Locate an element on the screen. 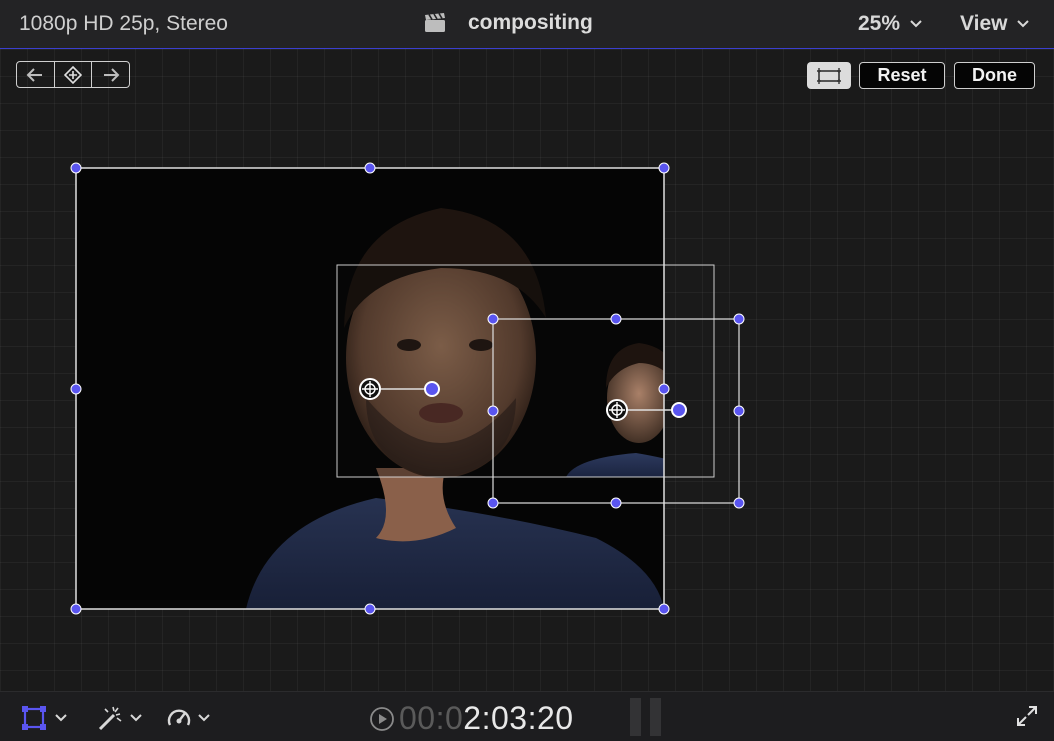 Image resolution: width=1054 pixels, height=741 pixels. play-circle-icon is located at coordinates (382, 719).